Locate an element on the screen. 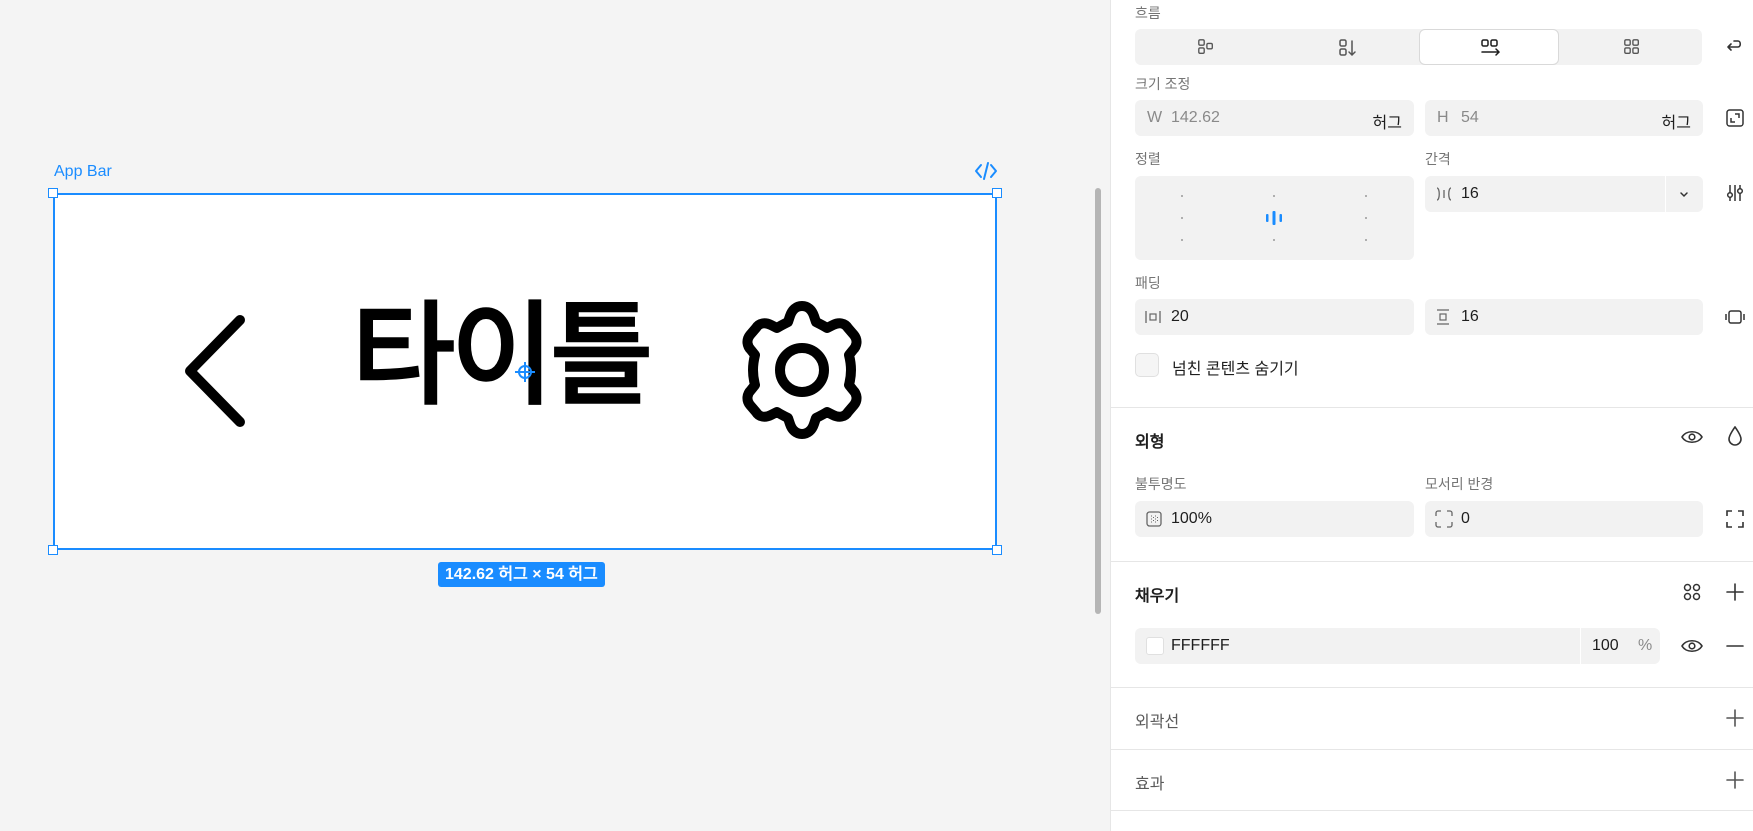 The width and height of the screenshot is (1753, 831). width-prefix: W is located at coordinates (1155, 117).